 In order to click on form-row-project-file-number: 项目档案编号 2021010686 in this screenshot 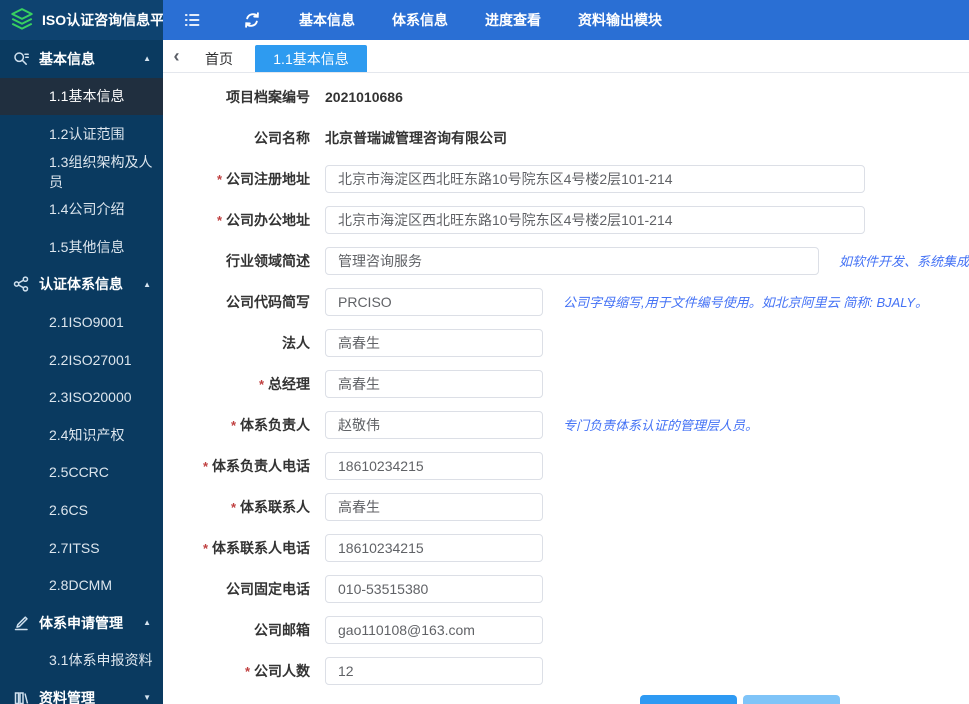, I will do `click(566, 96)`.